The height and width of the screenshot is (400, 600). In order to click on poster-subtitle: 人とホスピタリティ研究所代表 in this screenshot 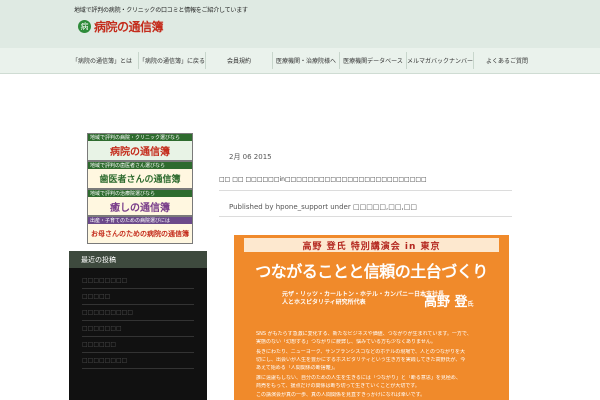, I will do `click(324, 302)`.